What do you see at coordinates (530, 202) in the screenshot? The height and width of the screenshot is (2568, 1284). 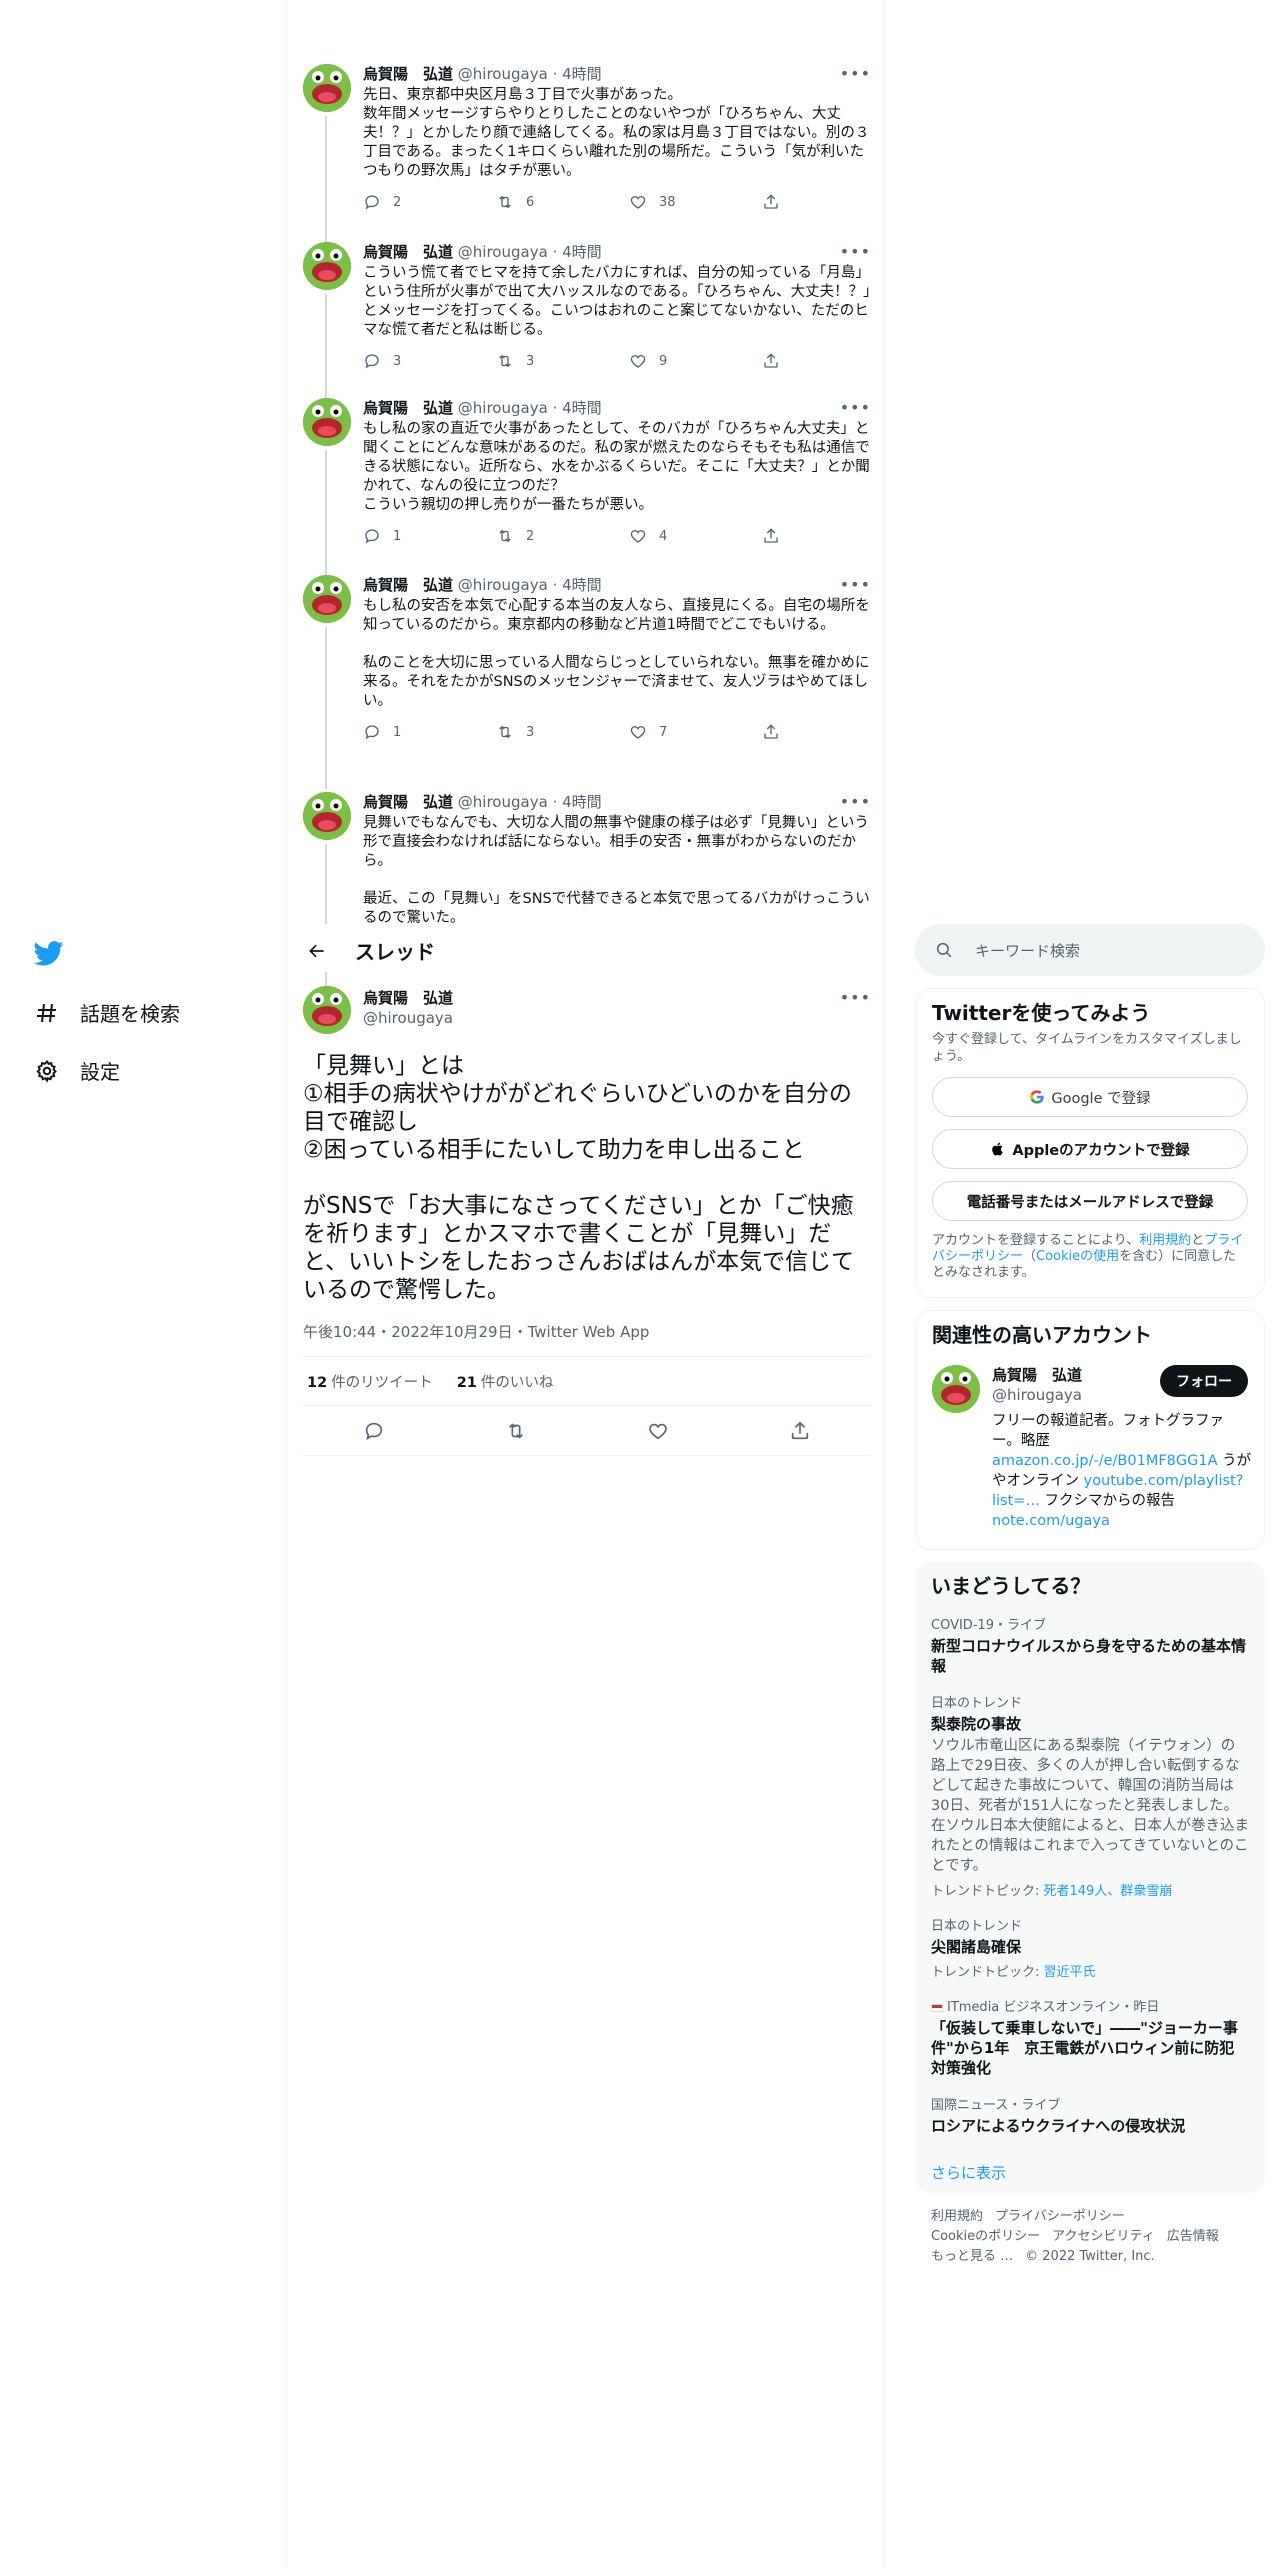 I see `retweet-count: 6` at bounding box center [530, 202].